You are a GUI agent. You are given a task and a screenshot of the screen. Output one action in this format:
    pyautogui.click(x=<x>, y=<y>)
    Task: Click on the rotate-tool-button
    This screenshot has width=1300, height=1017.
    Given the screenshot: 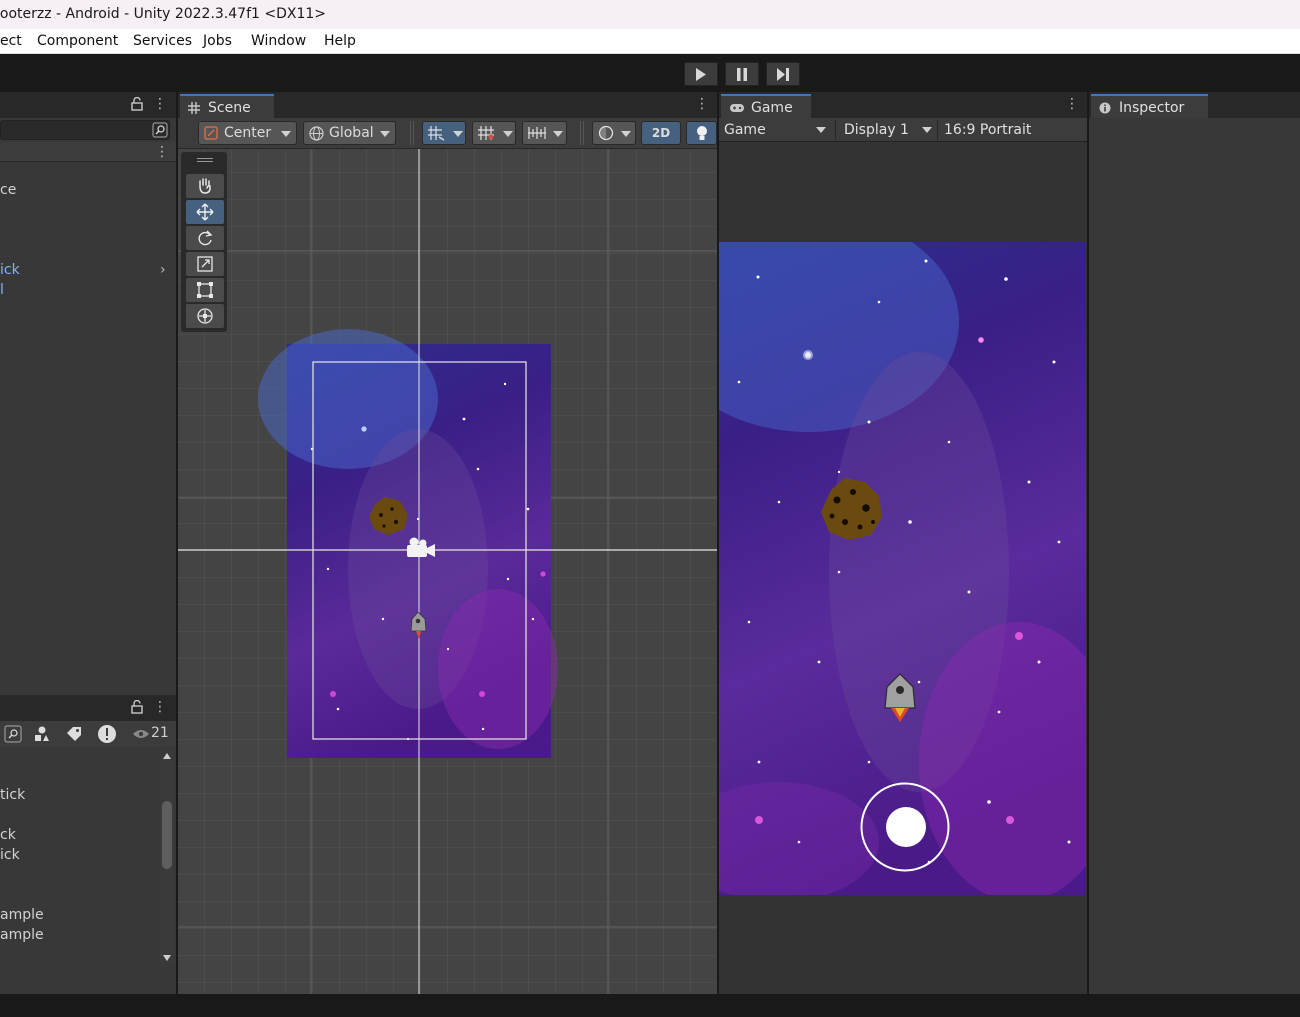 What is the action you would take?
    pyautogui.click(x=205, y=238)
    